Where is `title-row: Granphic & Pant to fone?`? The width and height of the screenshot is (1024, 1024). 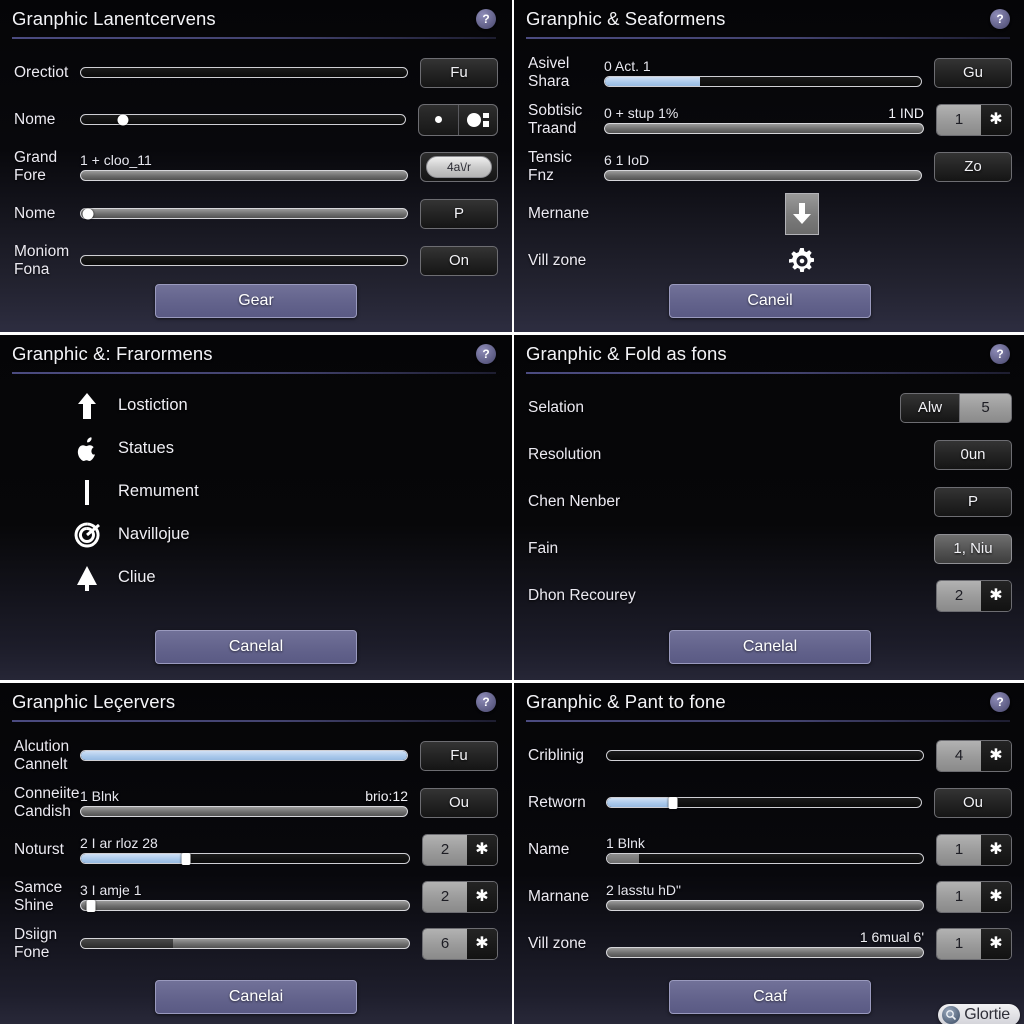 title-row: Granphic & Pant to fone? is located at coordinates (768, 702).